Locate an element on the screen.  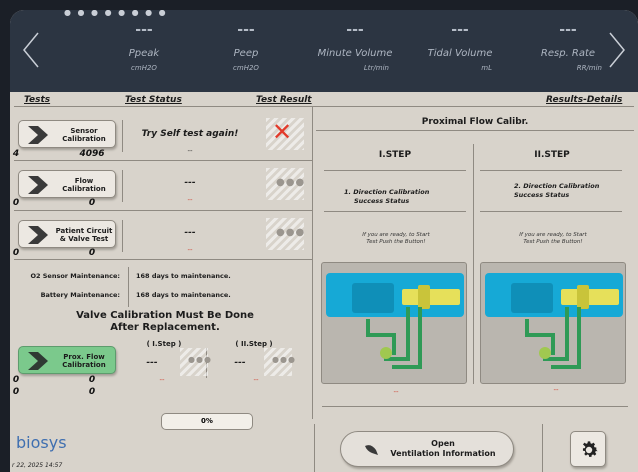
step2-instruction: 2. Direction Calibration is located at coordinates (557, 186).